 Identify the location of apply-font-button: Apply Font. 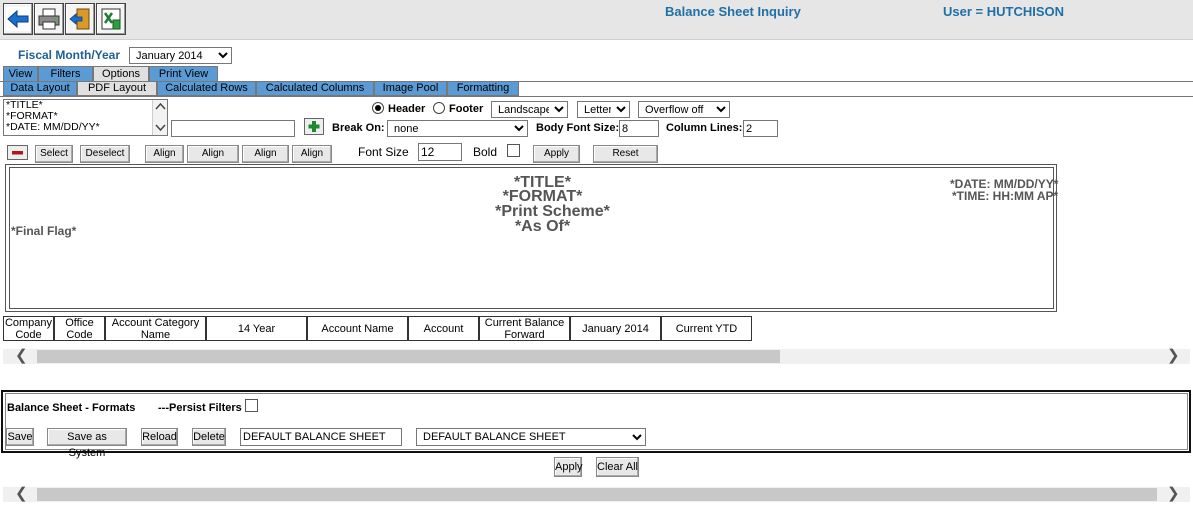
(556, 160).